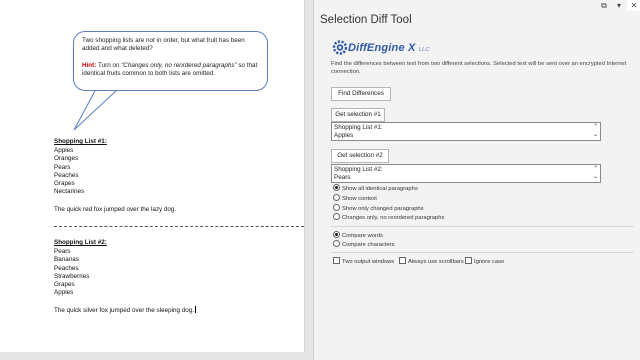  What do you see at coordinates (477, 6) in the screenshot?
I see `panel-titlebar: ⧉ ▾ ✕` at bounding box center [477, 6].